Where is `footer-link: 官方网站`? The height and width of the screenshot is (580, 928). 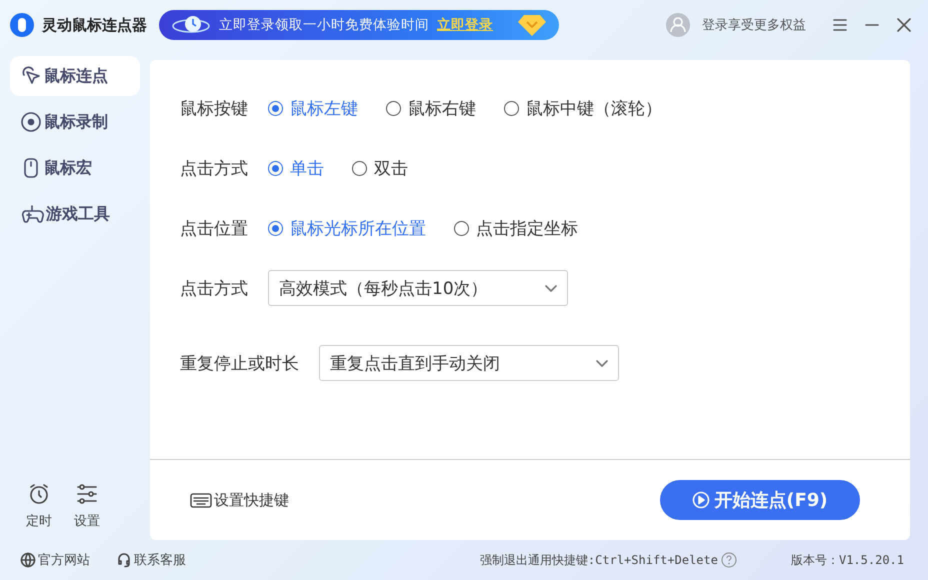
footer-link: 官方网站 is located at coordinates (55, 560).